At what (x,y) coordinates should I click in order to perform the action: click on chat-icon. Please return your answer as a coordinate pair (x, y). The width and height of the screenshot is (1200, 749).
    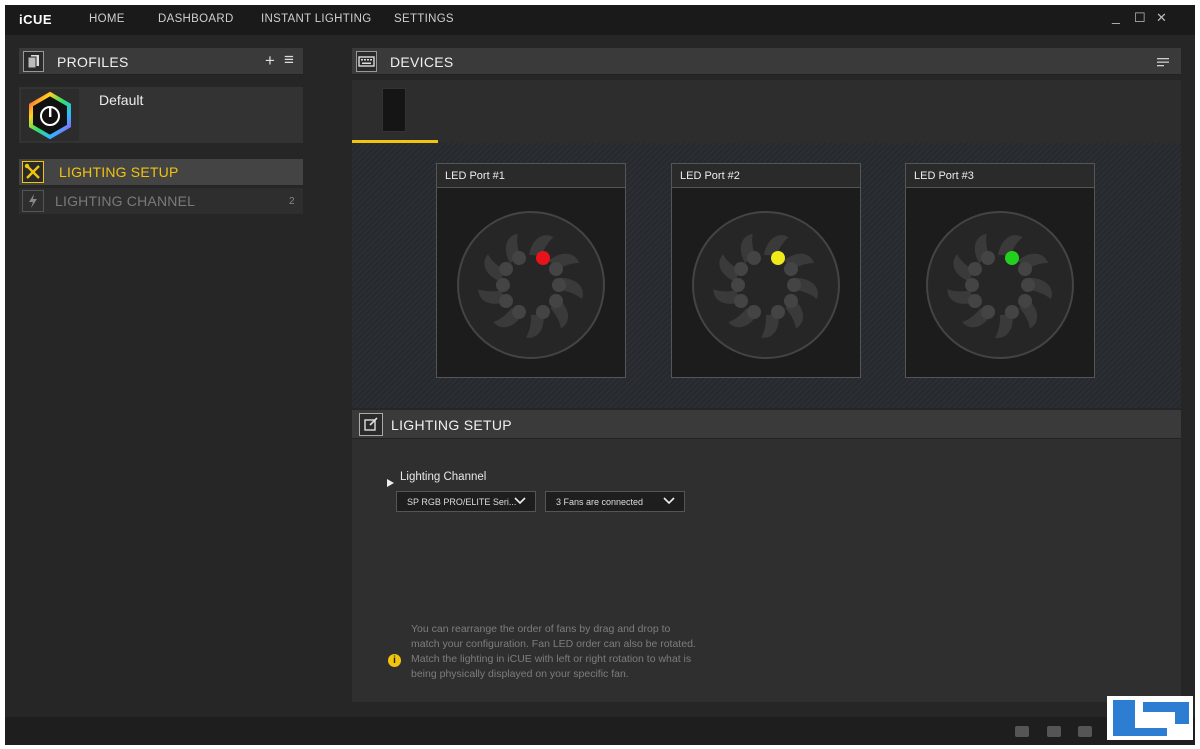
    Looking at the image, I should click on (1054, 731).